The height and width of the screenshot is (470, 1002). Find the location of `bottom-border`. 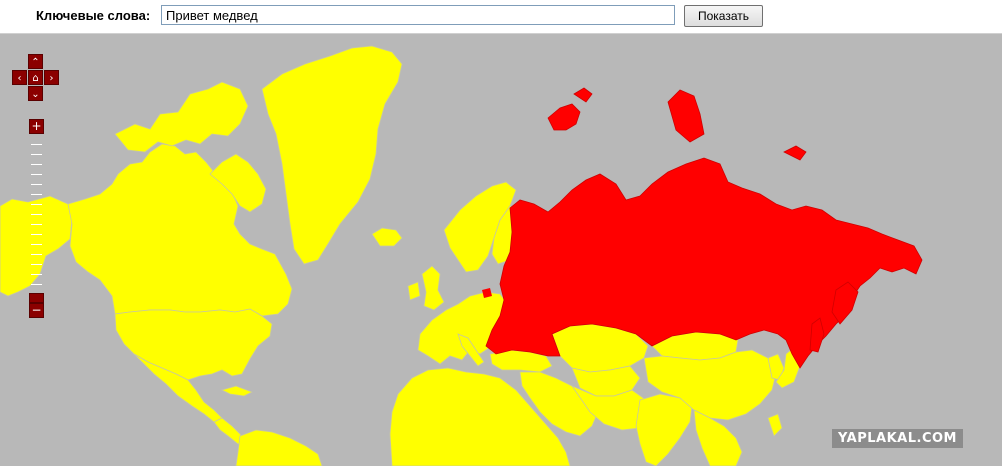

bottom-border is located at coordinates (501, 468).